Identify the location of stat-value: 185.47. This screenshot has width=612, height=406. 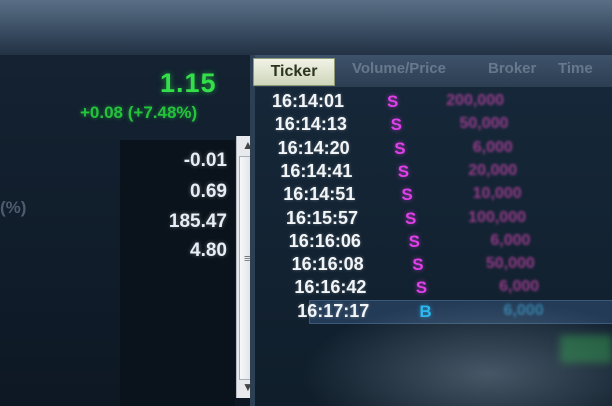
(197, 221).